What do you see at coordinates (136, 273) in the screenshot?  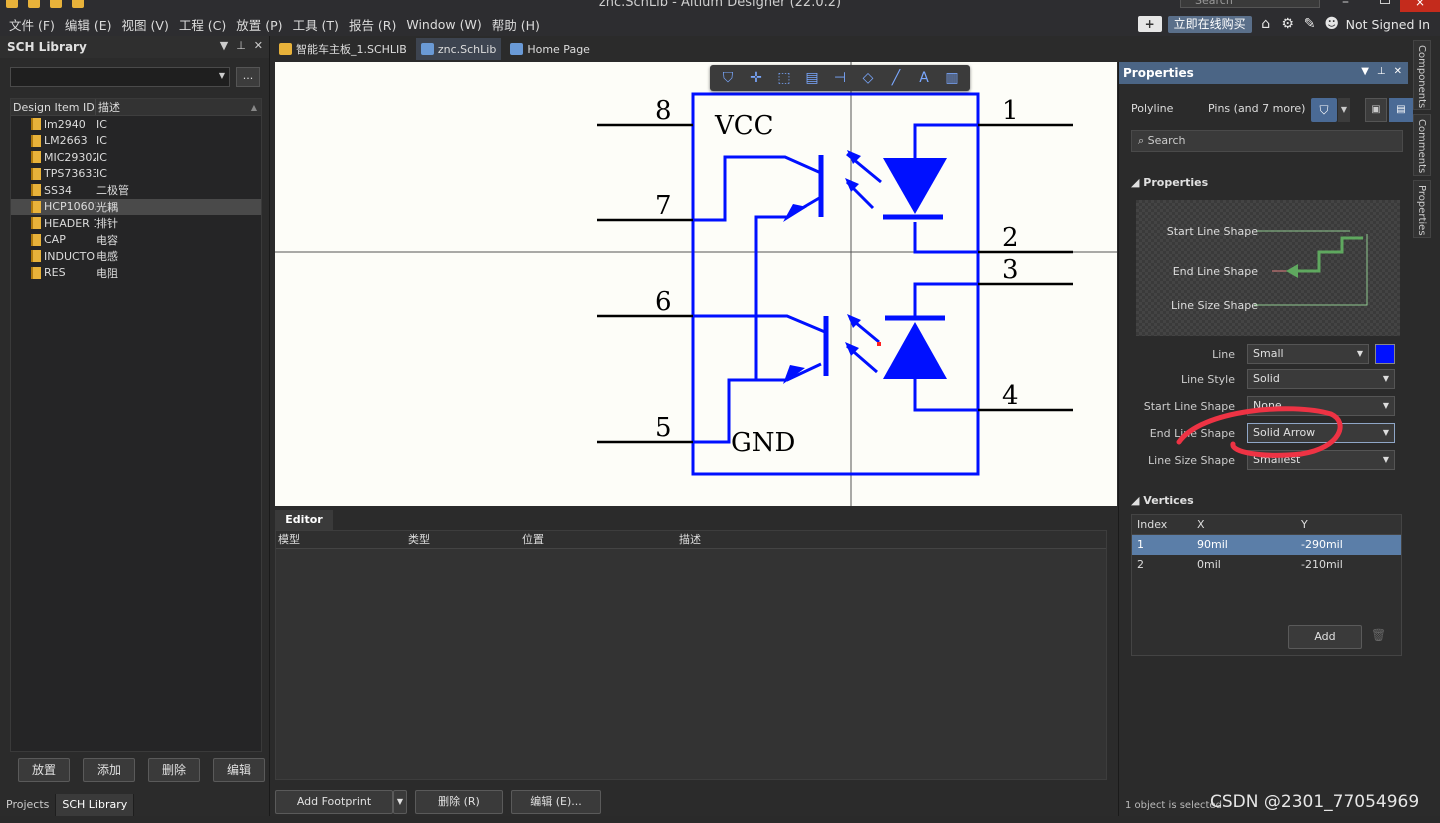 I see `list-item: RES 电阻` at bounding box center [136, 273].